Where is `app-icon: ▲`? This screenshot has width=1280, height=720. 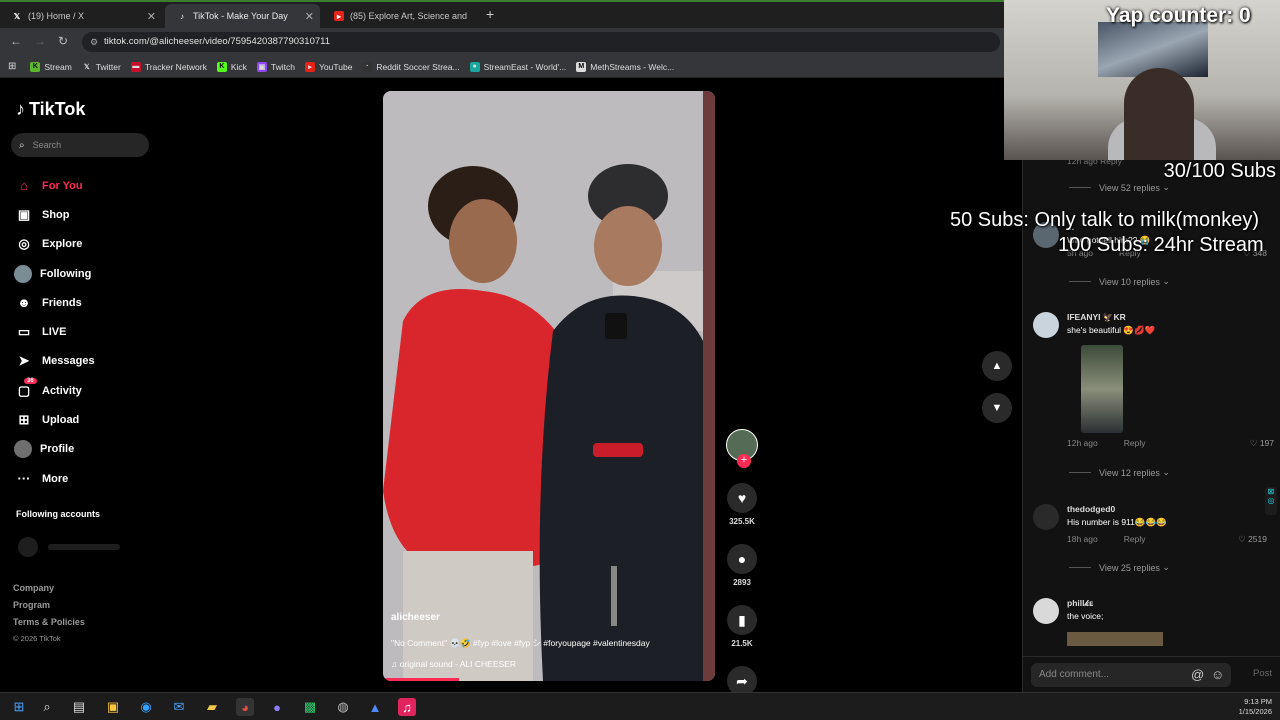 app-icon: ▲ is located at coordinates (375, 707).